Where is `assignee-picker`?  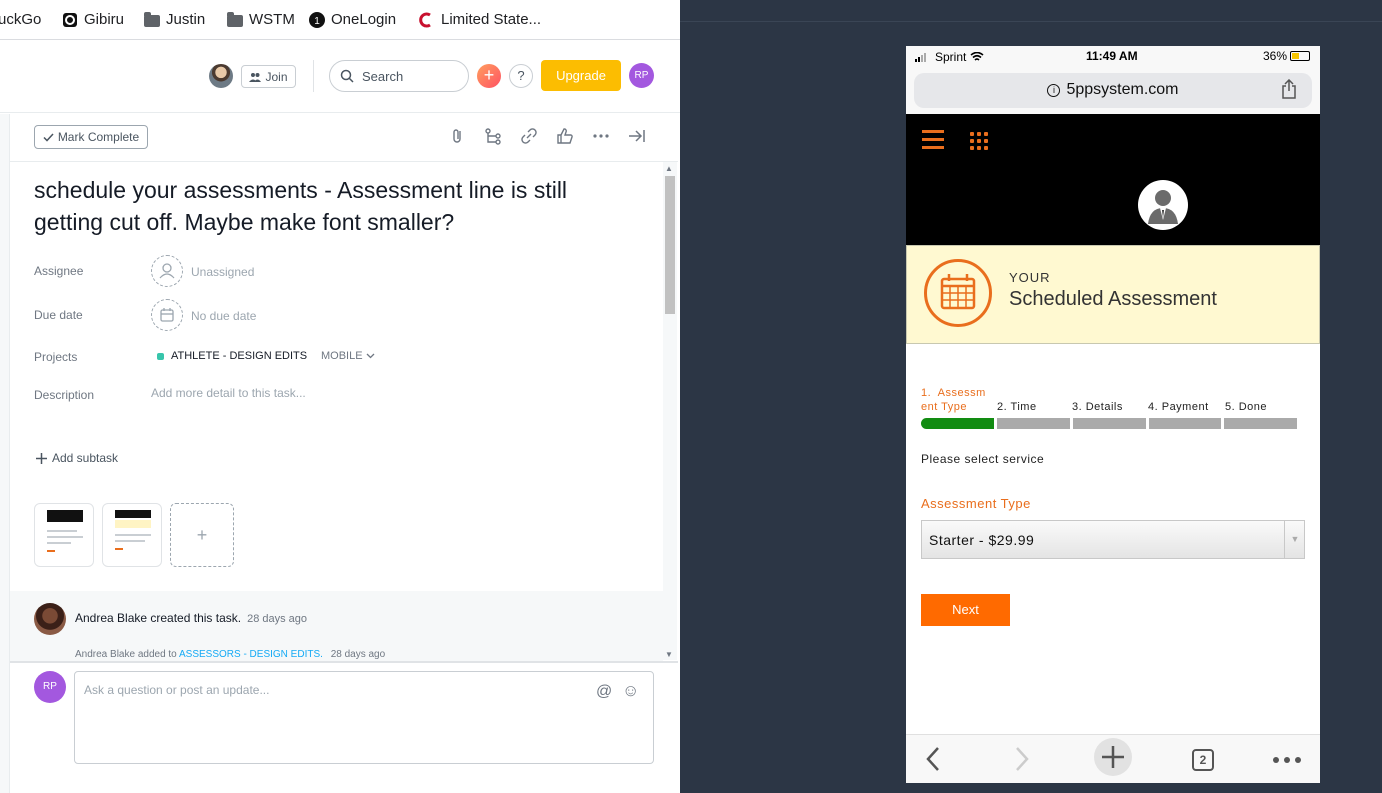
assignee-picker is located at coordinates (167, 271).